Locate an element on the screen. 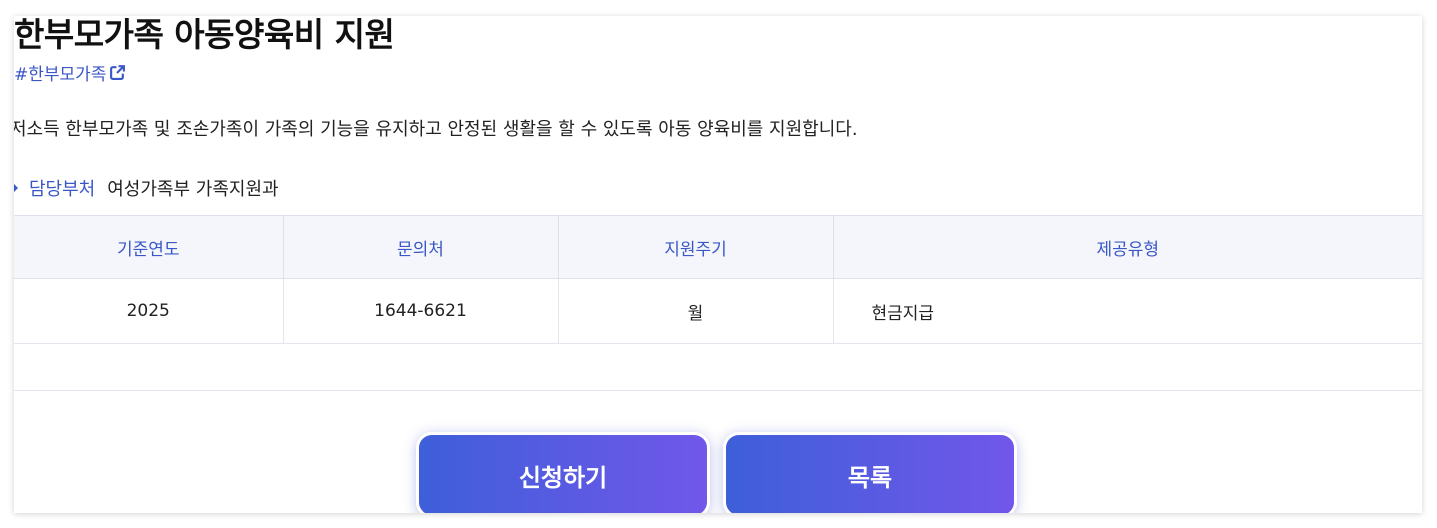 The width and height of the screenshot is (1437, 528). department-value: 여성가족부 가족지원과 is located at coordinates (193, 189).